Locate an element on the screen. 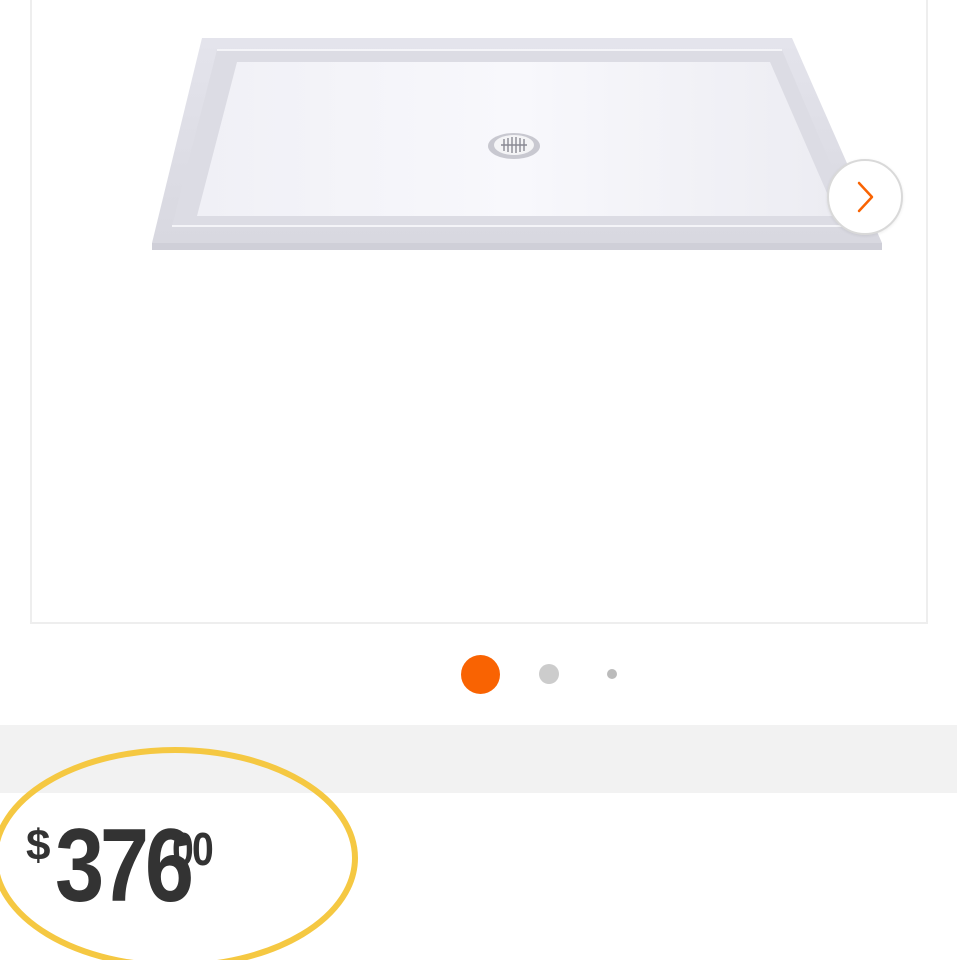  carousel-indicators is located at coordinates (478, 674).